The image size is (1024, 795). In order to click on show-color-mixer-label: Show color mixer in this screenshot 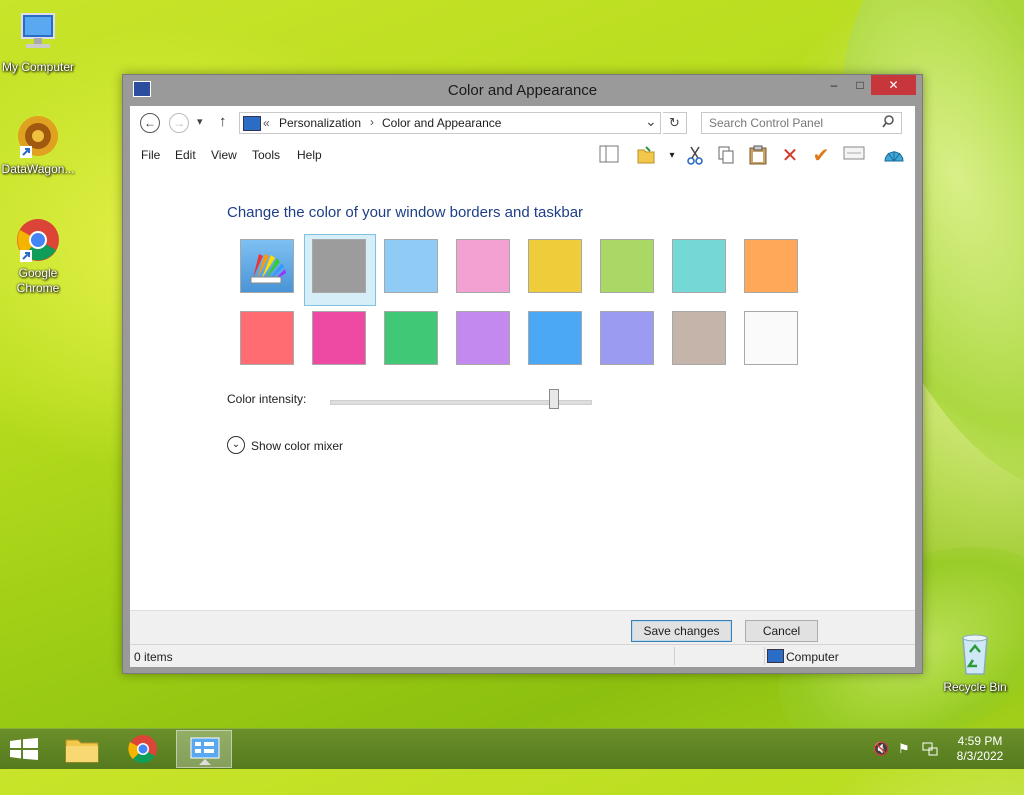, I will do `click(297, 446)`.